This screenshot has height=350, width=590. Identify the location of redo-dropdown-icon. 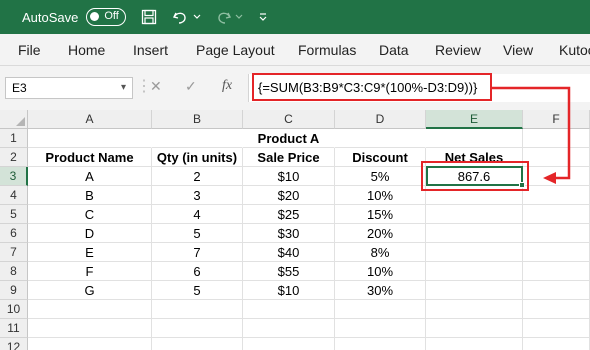
(239, 17).